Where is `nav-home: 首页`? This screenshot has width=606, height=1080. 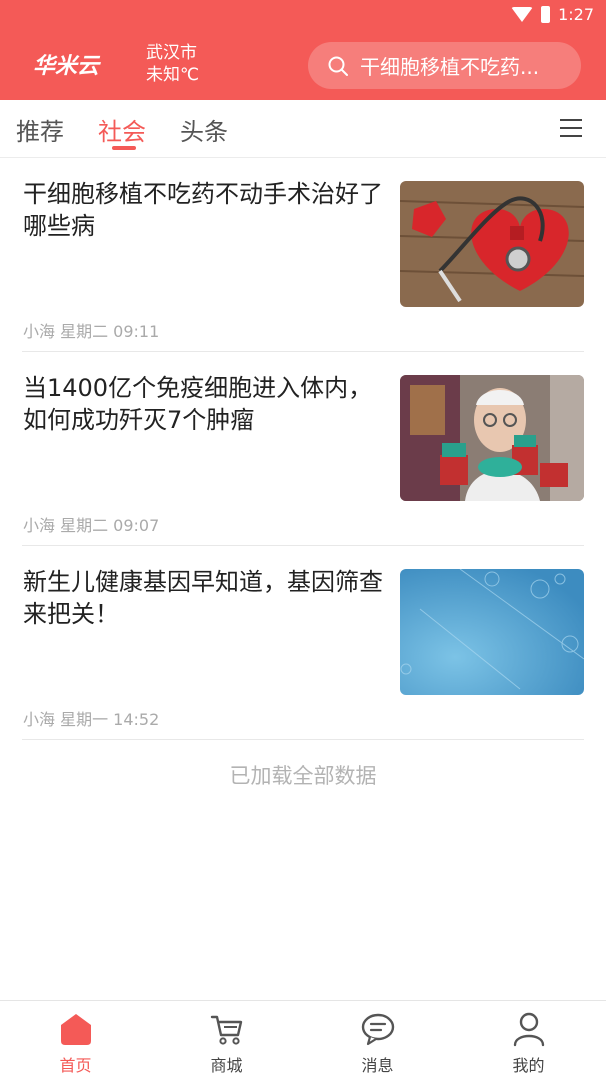
nav-home: 首页 is located at coordinates (75, 1040).